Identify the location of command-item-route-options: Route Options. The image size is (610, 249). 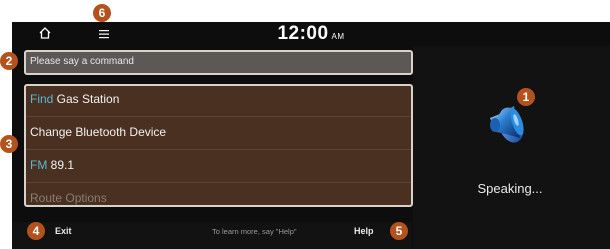
(68, 198).